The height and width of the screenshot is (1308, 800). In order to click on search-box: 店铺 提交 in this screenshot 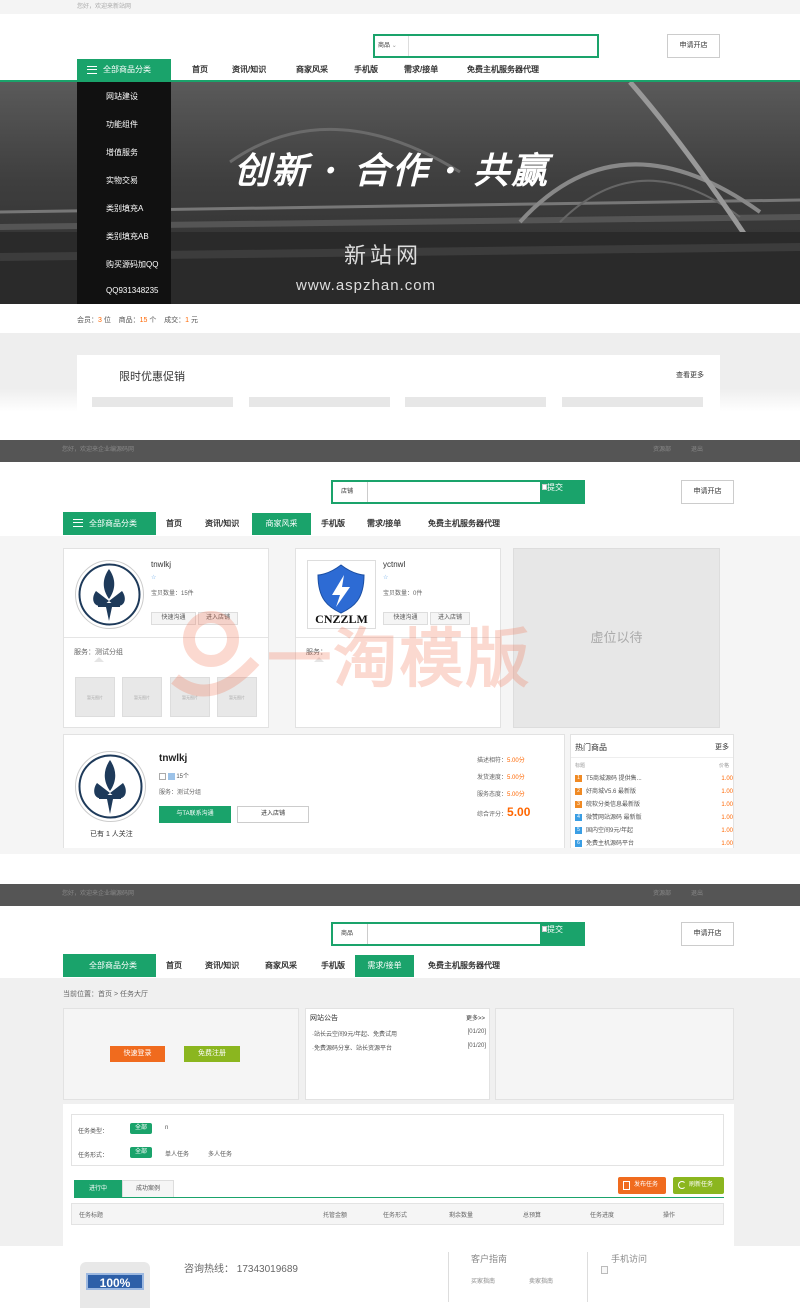, I will do `click(458, 492)`.